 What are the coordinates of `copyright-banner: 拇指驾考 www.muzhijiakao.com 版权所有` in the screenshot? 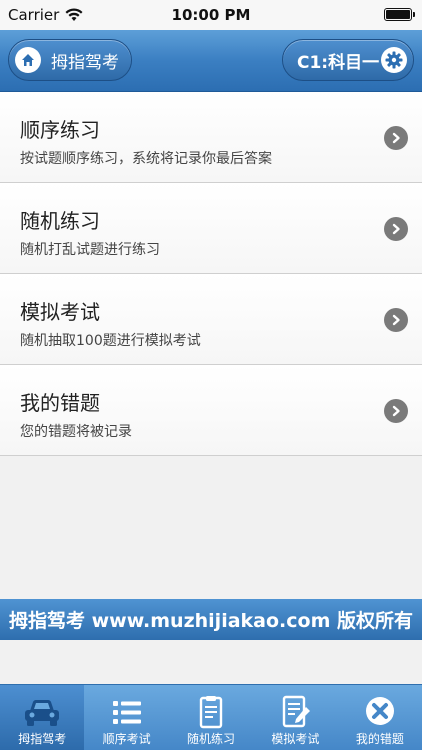 It's located at (211, 619).